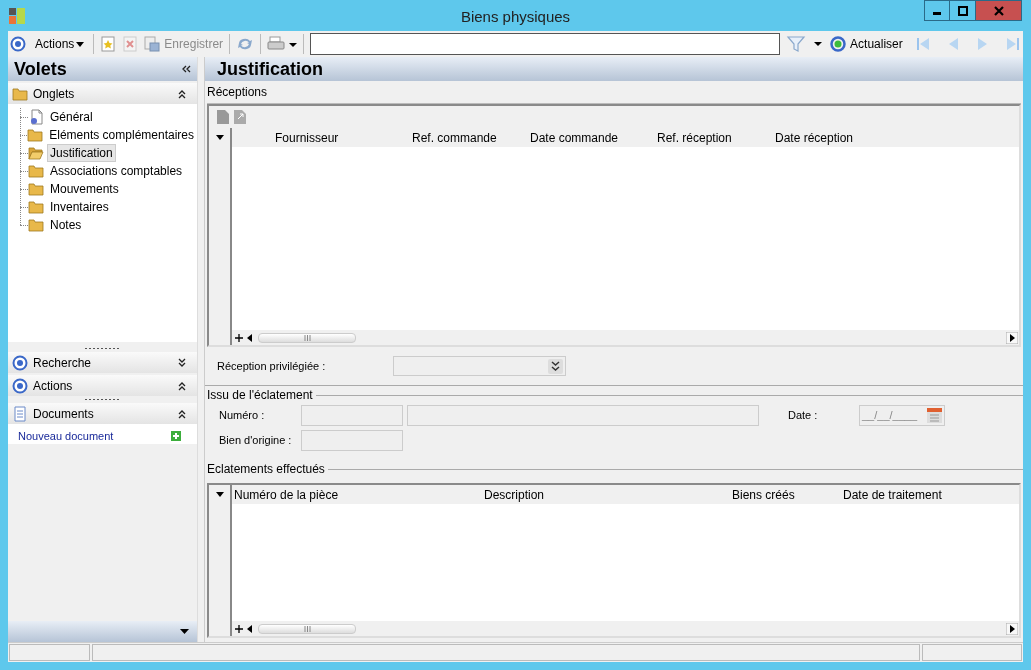  I want to click on printer-icon, so click(282, 44).